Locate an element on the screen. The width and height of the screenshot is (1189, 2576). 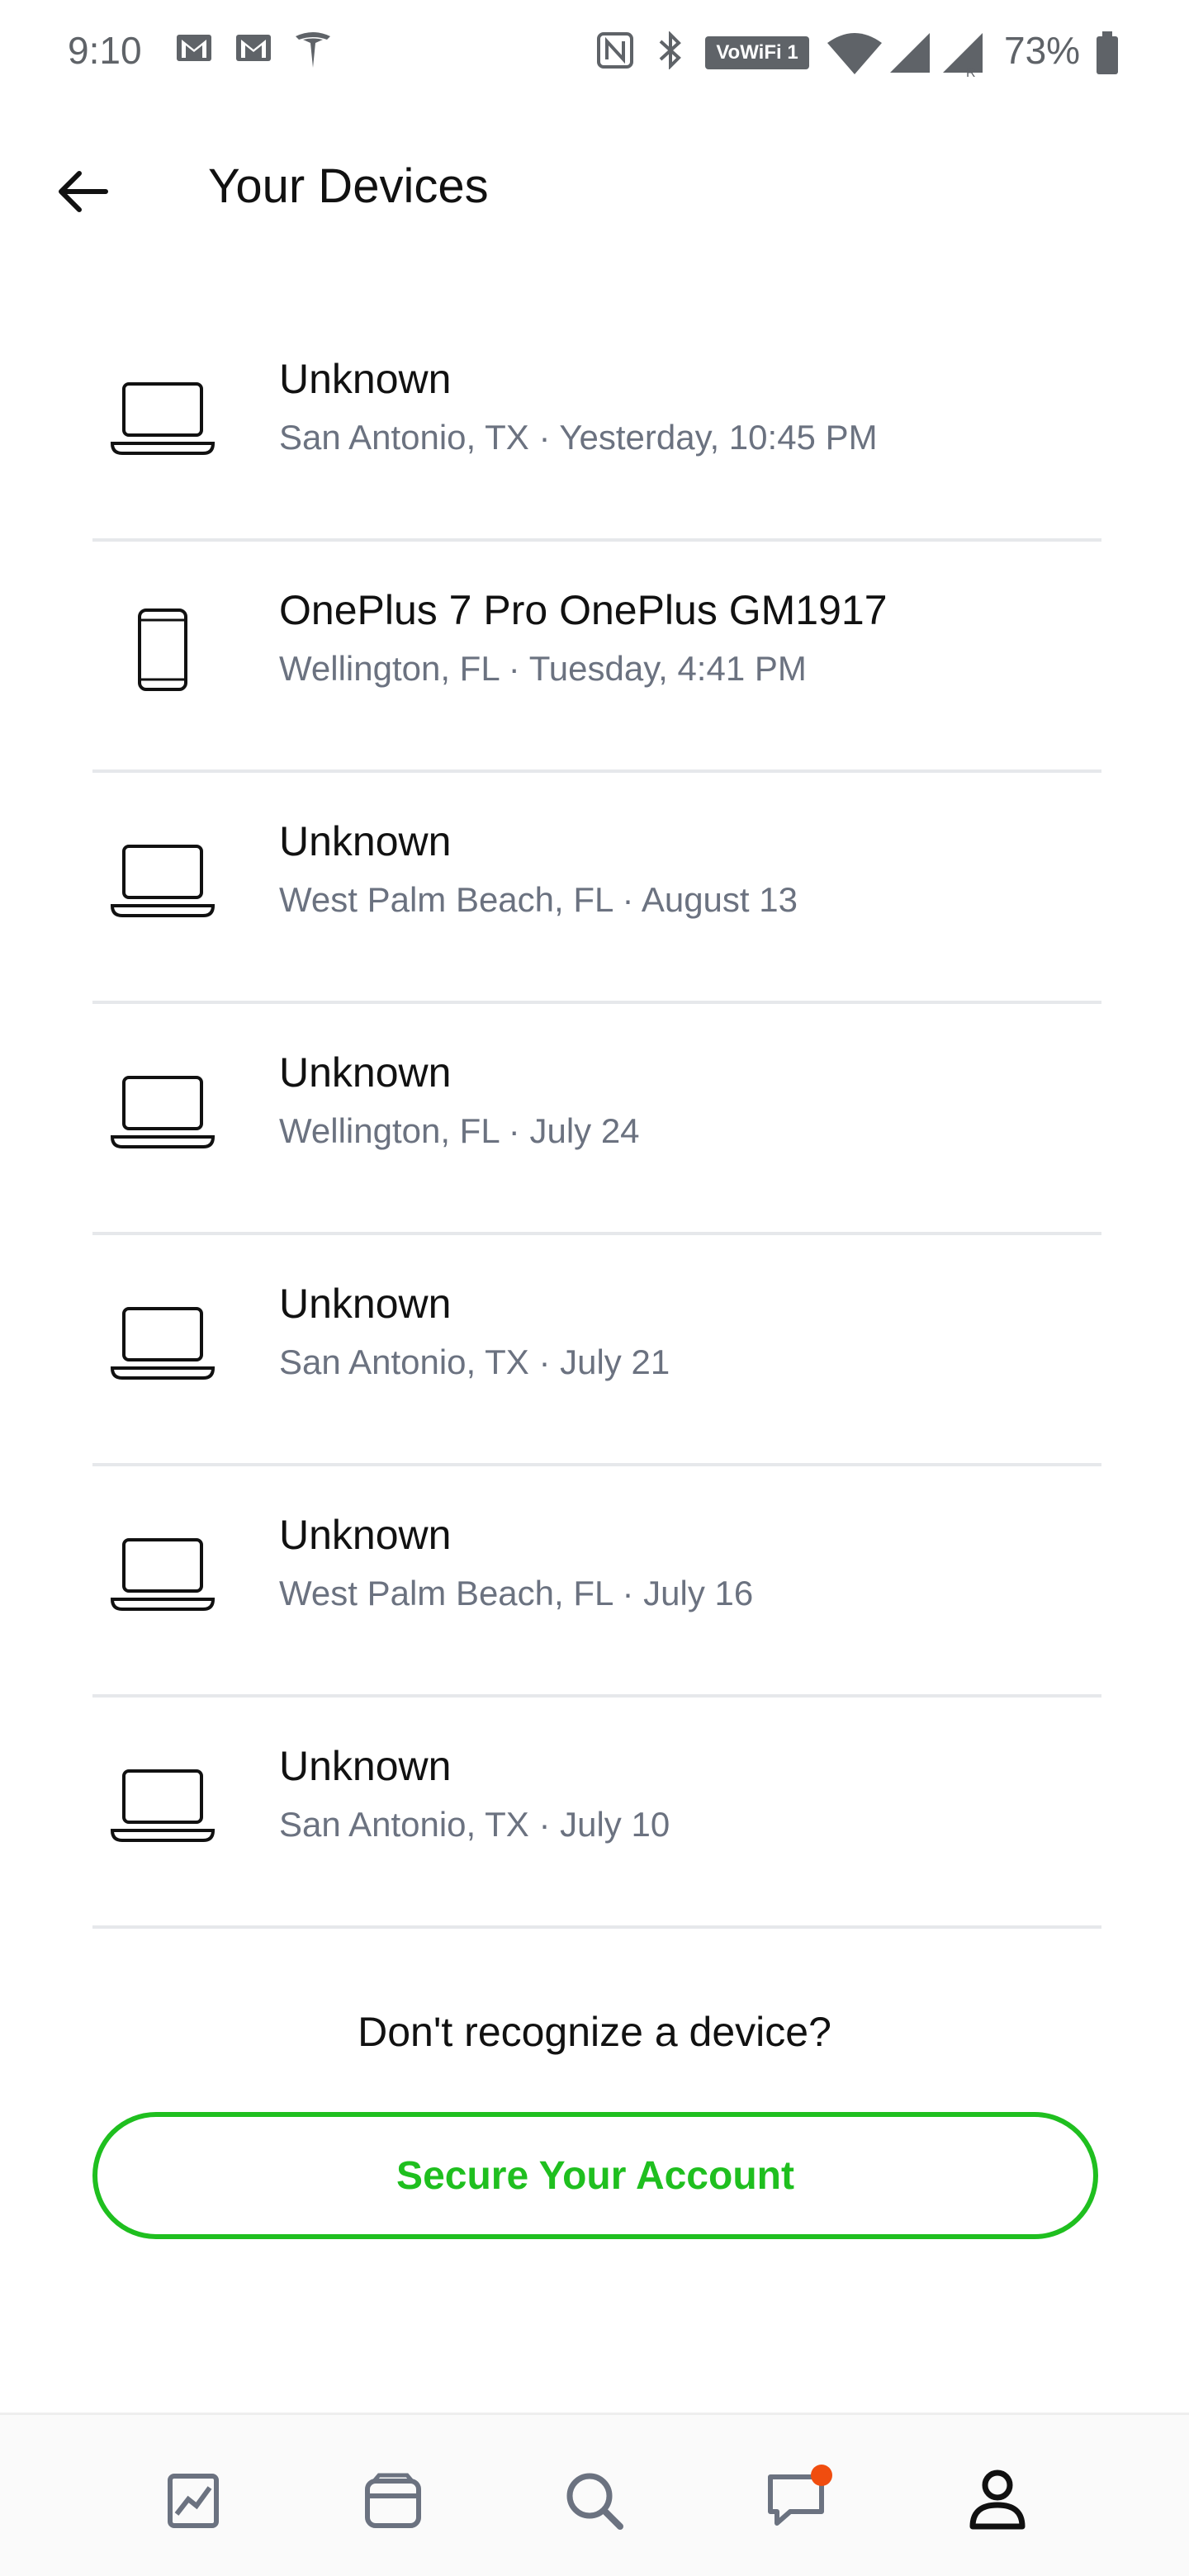
nav-activity is located at coordinates (193, 2501).